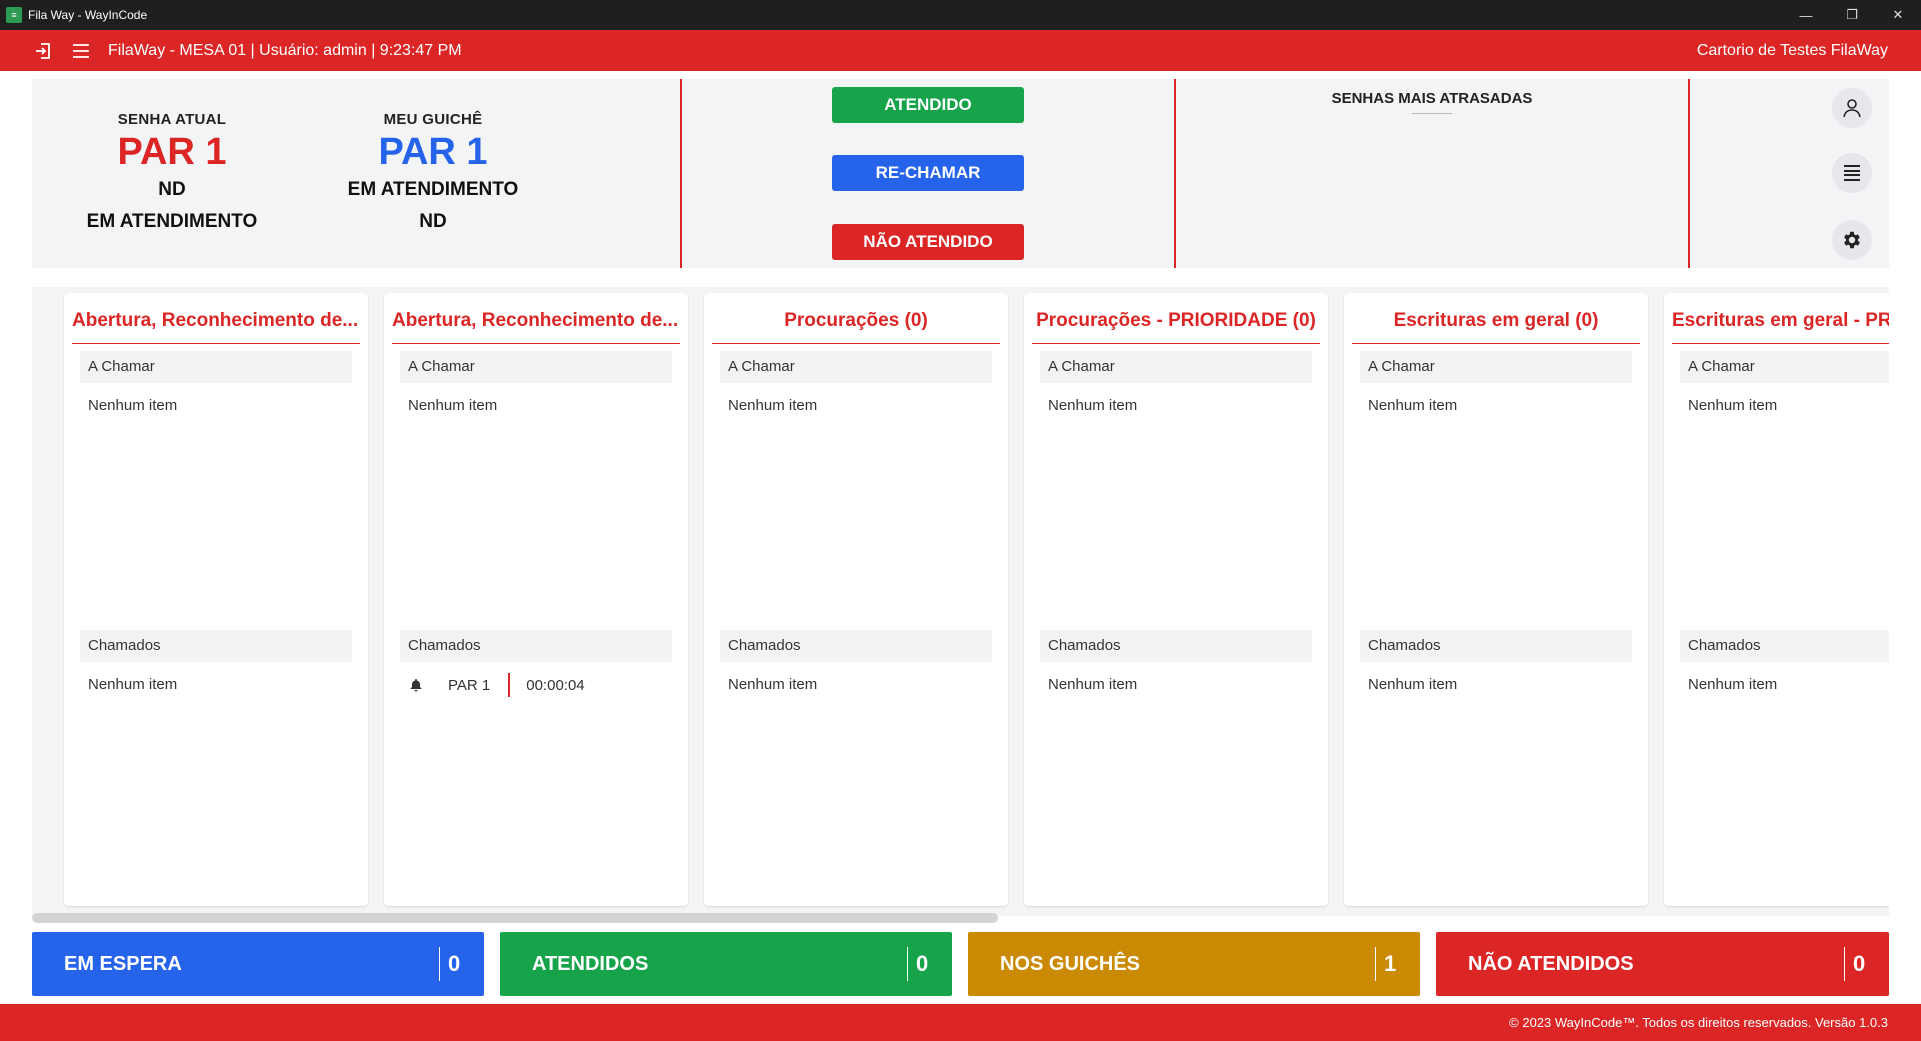 Image resolution: width=1921 pixels, height=1041 pixels. Describe the element at coordinates (81, 51) in the screenshot. I see `menu-icon` at that location.